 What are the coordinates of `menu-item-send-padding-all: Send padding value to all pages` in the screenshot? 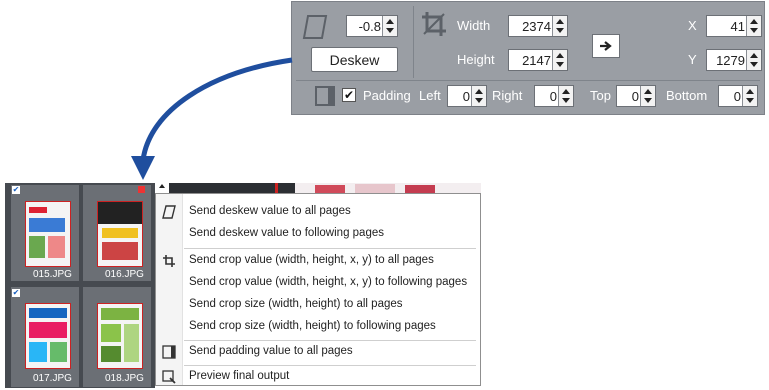 It's located at (271, 351).